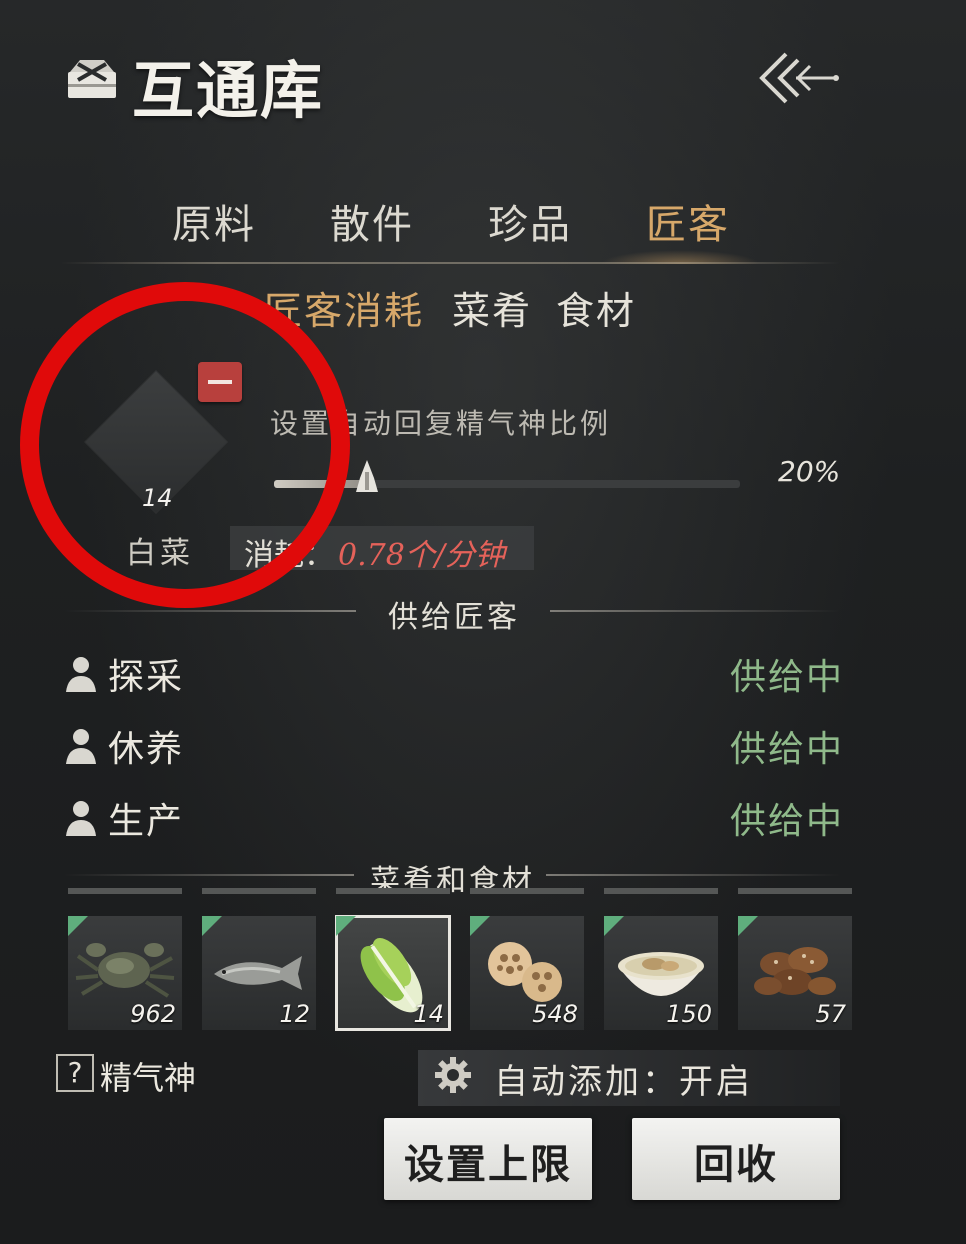  Describe the element at coordinates (146, 821) in the screenshot. I see `supply-role-name: 生产` at that location.